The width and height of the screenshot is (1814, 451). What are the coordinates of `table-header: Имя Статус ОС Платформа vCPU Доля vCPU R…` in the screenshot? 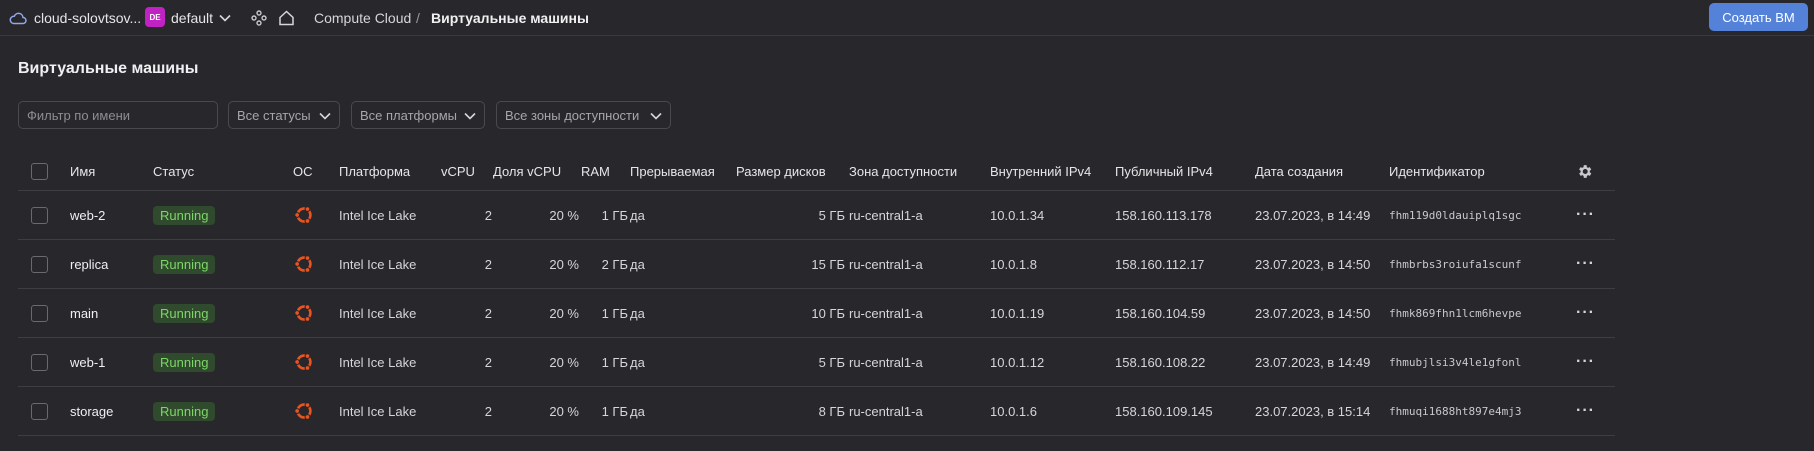 It's located at (816, 172).